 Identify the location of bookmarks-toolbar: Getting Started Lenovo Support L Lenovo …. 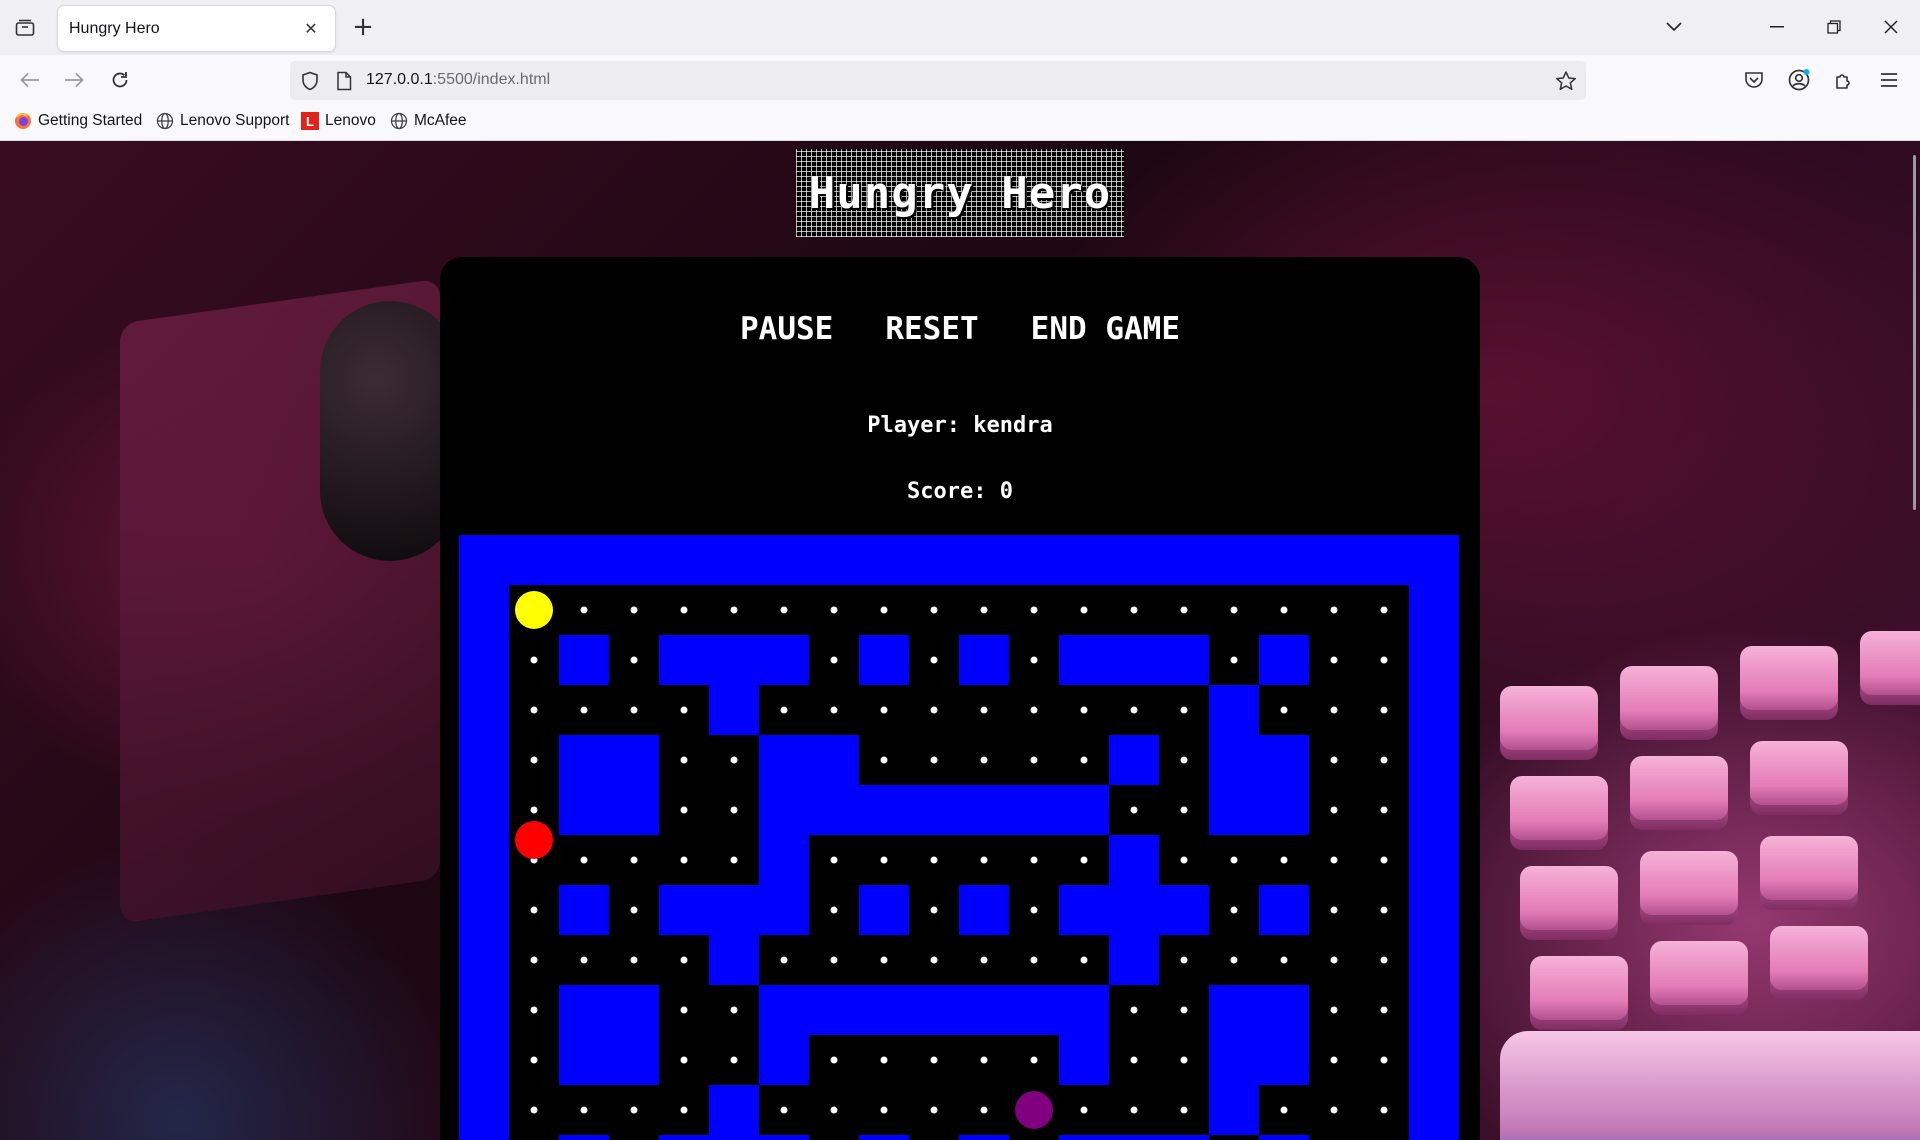
(960, 122).